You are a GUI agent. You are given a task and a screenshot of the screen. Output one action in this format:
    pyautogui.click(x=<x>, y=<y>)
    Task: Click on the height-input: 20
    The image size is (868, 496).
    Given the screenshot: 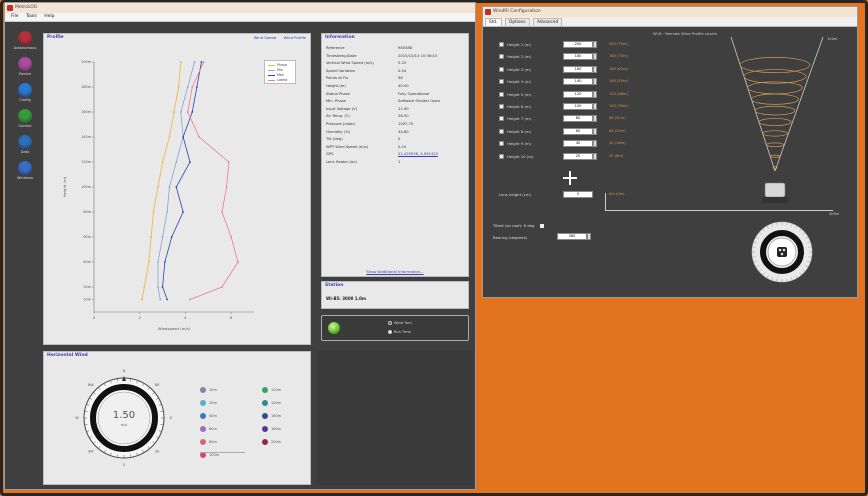 What is the action you would take?
    pyautogui.click(x=578, y=156)
    